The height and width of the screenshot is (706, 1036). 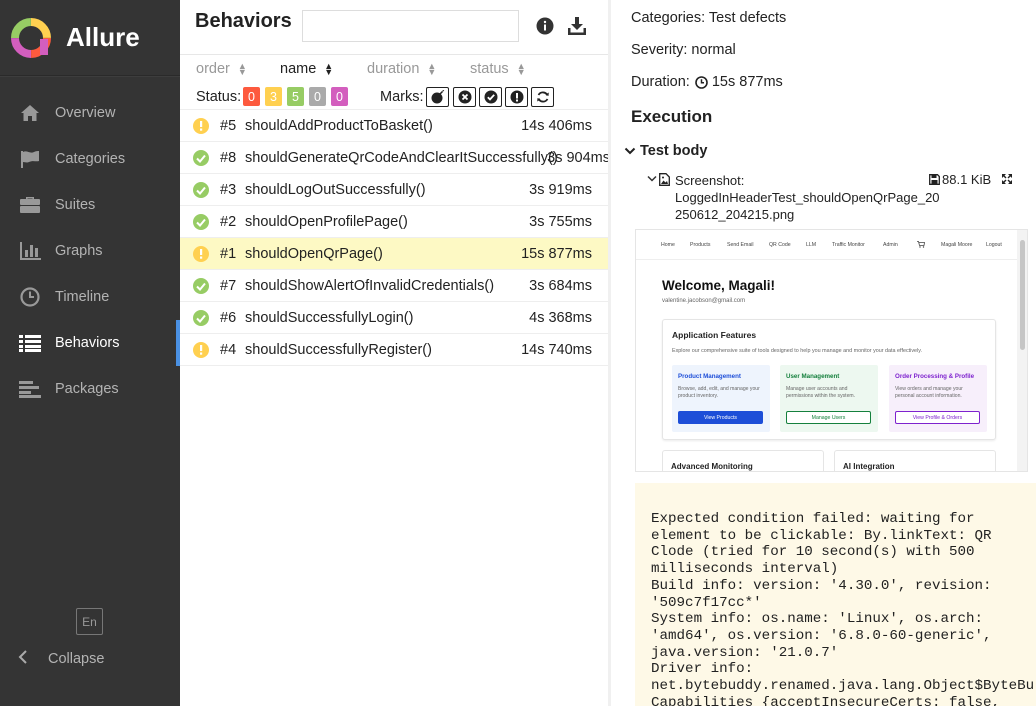 What do you see at coordinates (90, 297) in the screenshot?
I see `sidebar-item-timeline: Timeline` at bounding box center [90, 297].